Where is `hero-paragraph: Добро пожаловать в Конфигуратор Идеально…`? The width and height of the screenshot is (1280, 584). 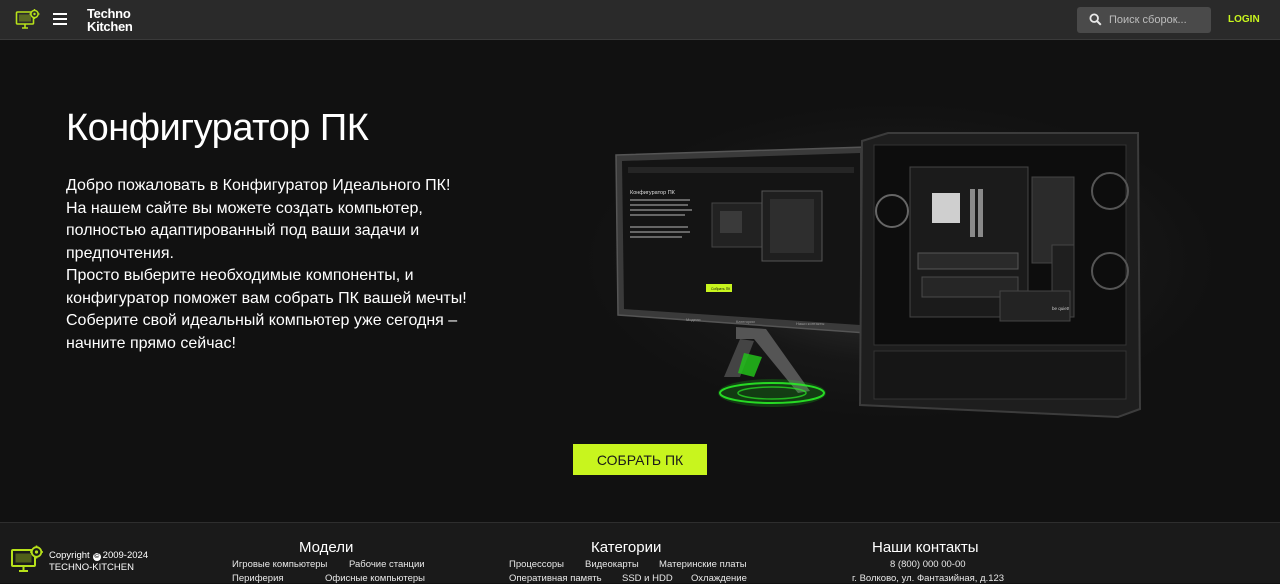 hero-paragraph: Добро пожаловать в Конфигуратор Идеально… is located at coordinates (258, 185).